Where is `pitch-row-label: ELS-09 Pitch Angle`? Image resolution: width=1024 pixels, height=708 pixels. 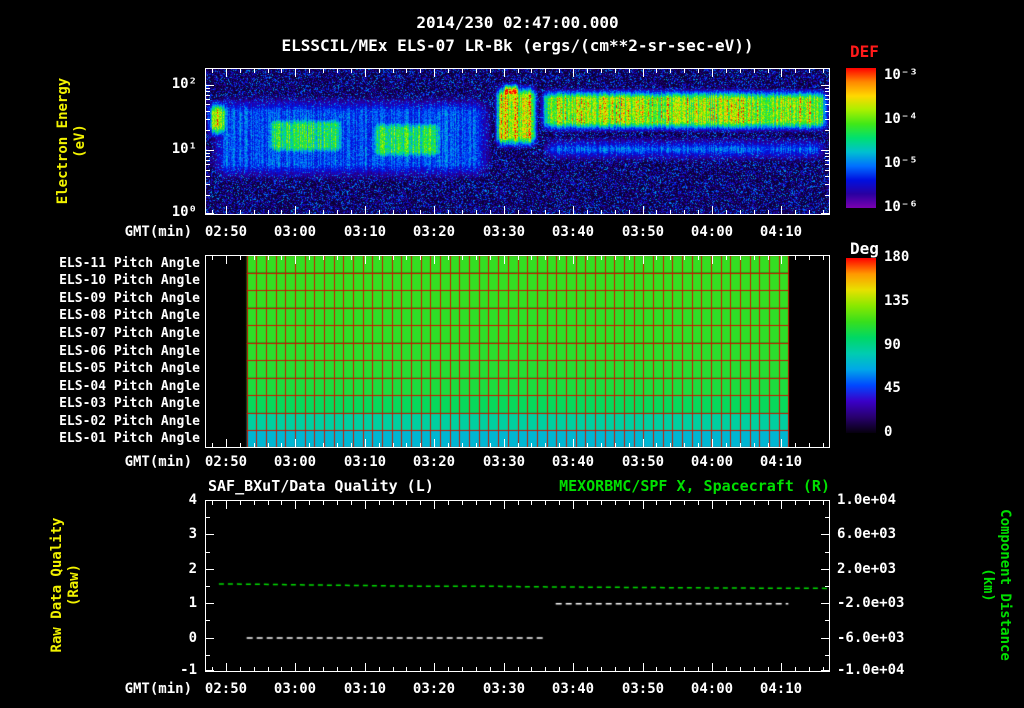 pitch-row-label: ELS-09 Pitch Angle is located at coordinates (129, 298).